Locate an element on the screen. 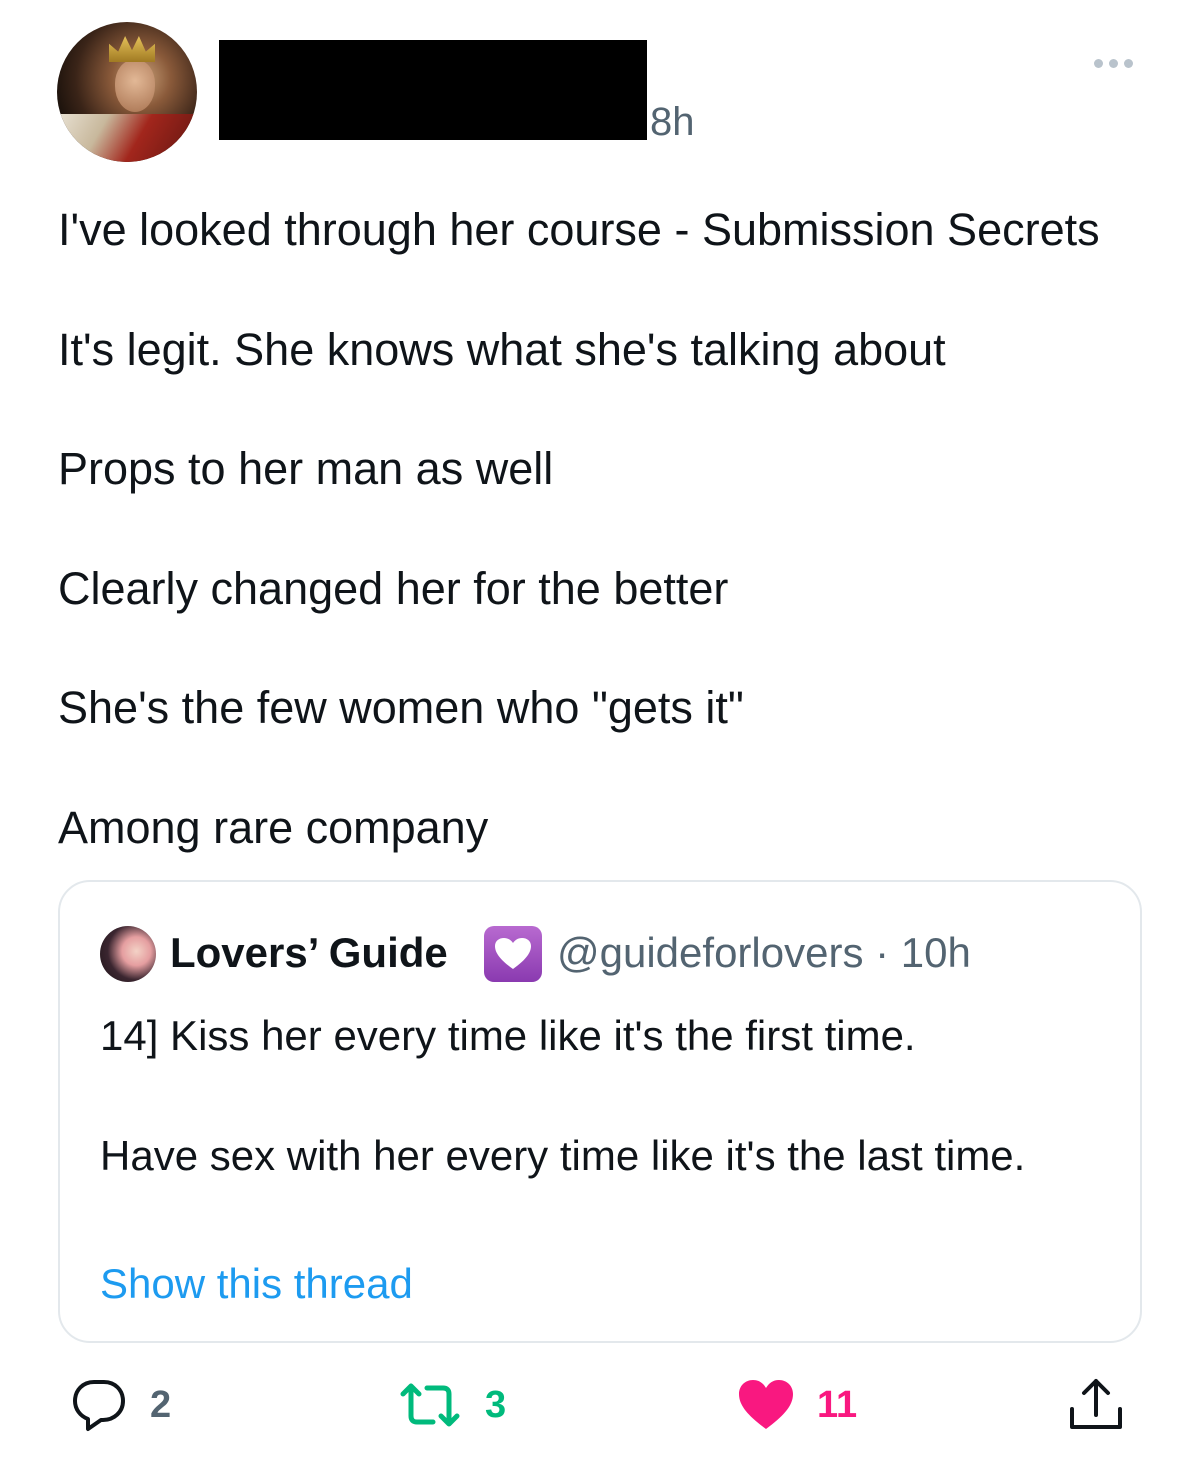  like-count: 11 is located at coordinates (837, 1405).